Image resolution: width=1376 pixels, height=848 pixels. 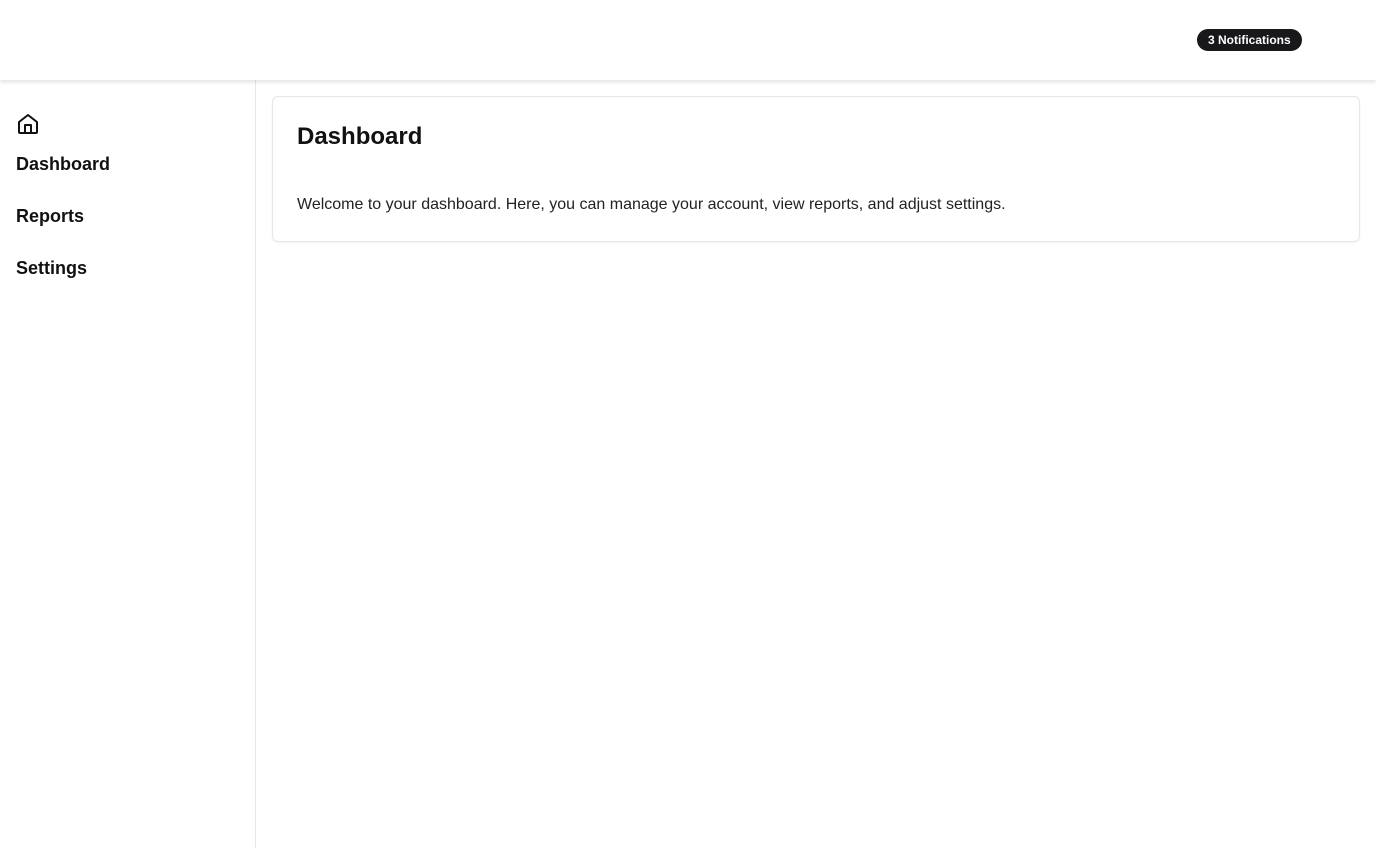 What do you see at coordinates (688, 40) in the screenshot?
I see `top-header: 3 Notifications` at bounding box center [688, 40].